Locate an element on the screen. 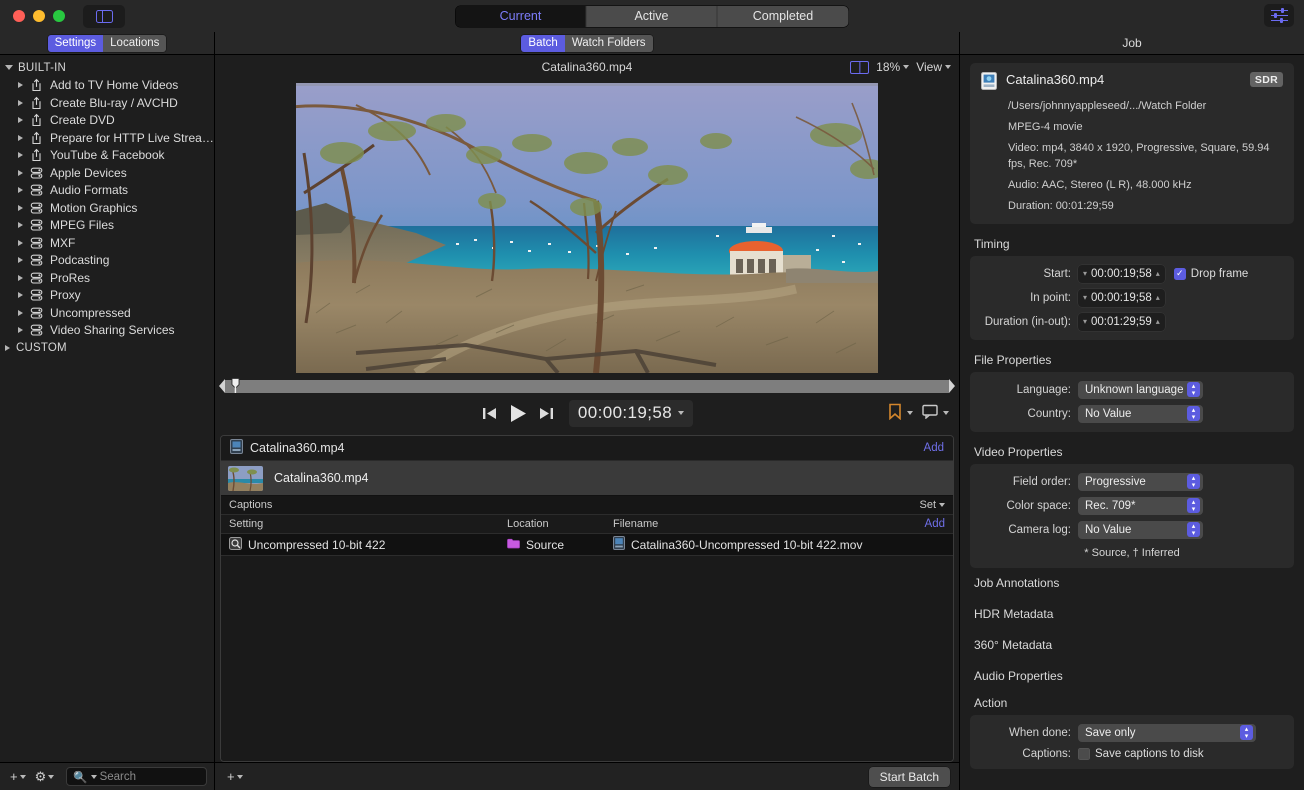  bookmark-icon is located at coordinates (895, 413).